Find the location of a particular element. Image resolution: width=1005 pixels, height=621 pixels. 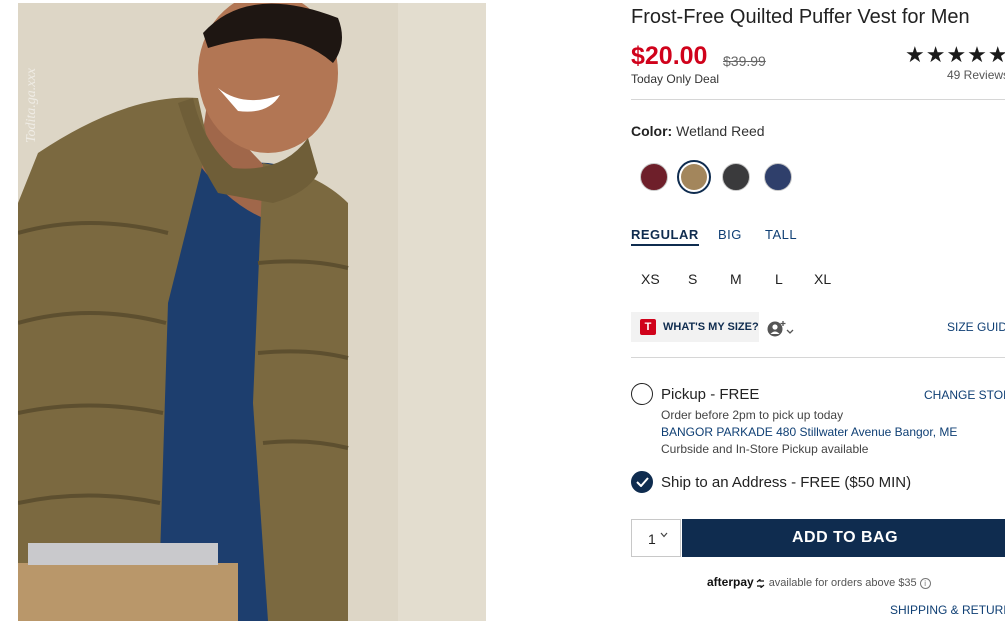

product-title: Frost-Free Quilted Puffer Vest for Men is located at coordinates (800, 17).